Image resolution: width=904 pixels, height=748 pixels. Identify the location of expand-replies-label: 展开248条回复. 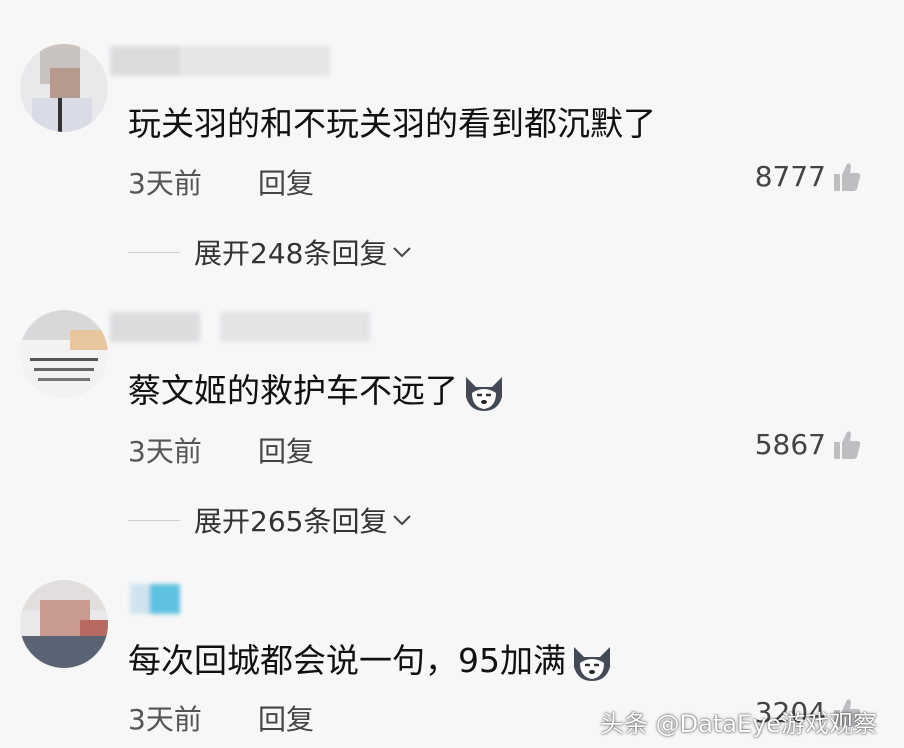
(291, 253).